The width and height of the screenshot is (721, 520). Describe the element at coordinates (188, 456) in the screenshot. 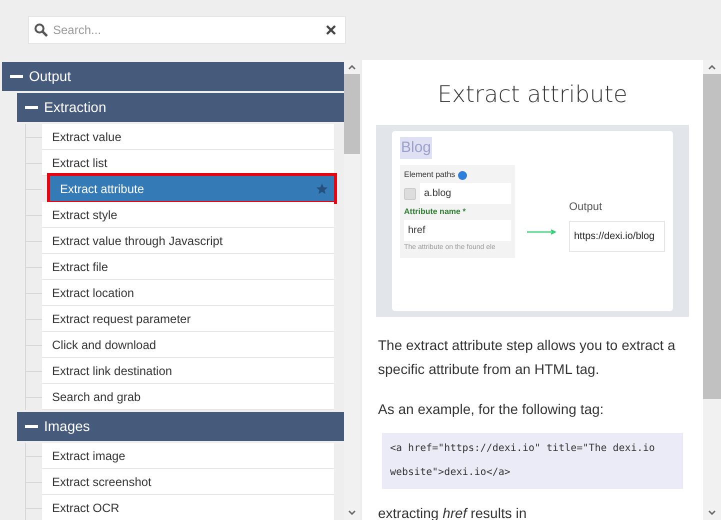

I see `tree-item: Extract image` at that location.